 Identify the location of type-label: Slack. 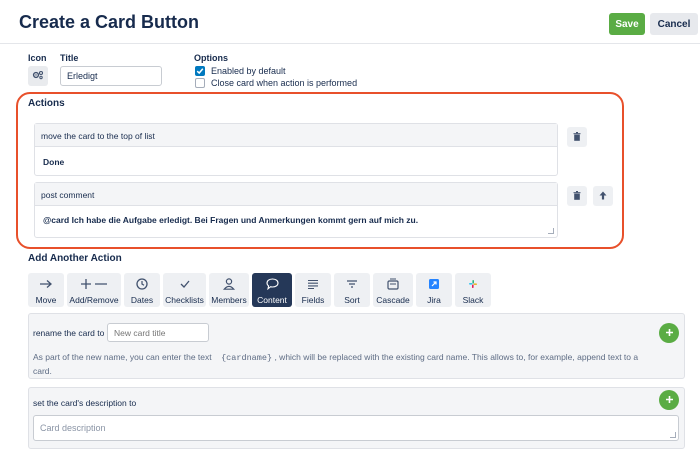
(473, 300).